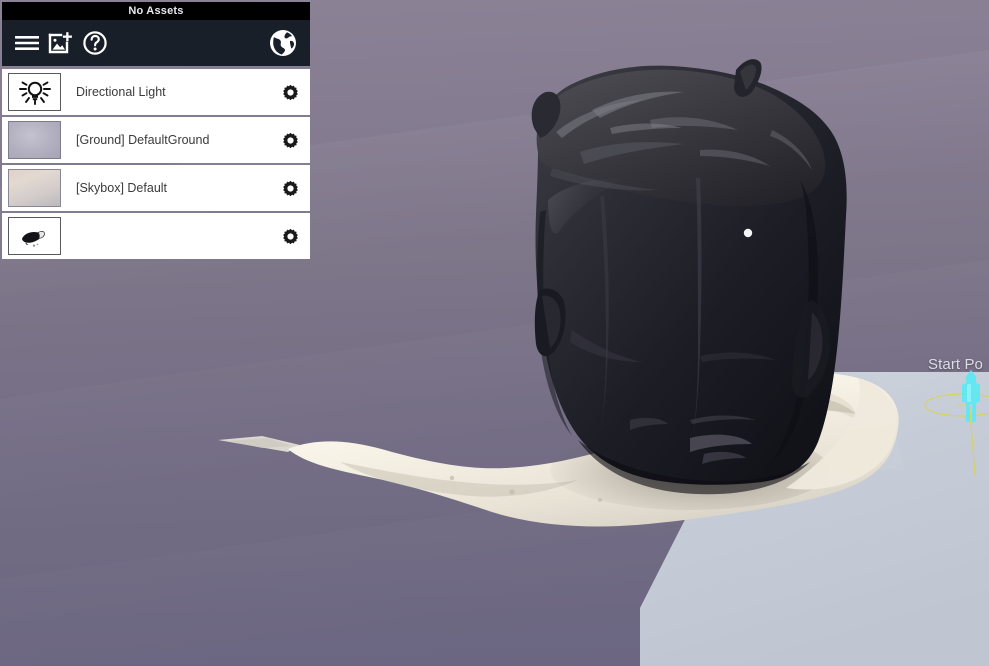 The image size is (989, 666). I want to click on asset-list: Directional Light [Ground] DefaultGround, so click(156, 164).